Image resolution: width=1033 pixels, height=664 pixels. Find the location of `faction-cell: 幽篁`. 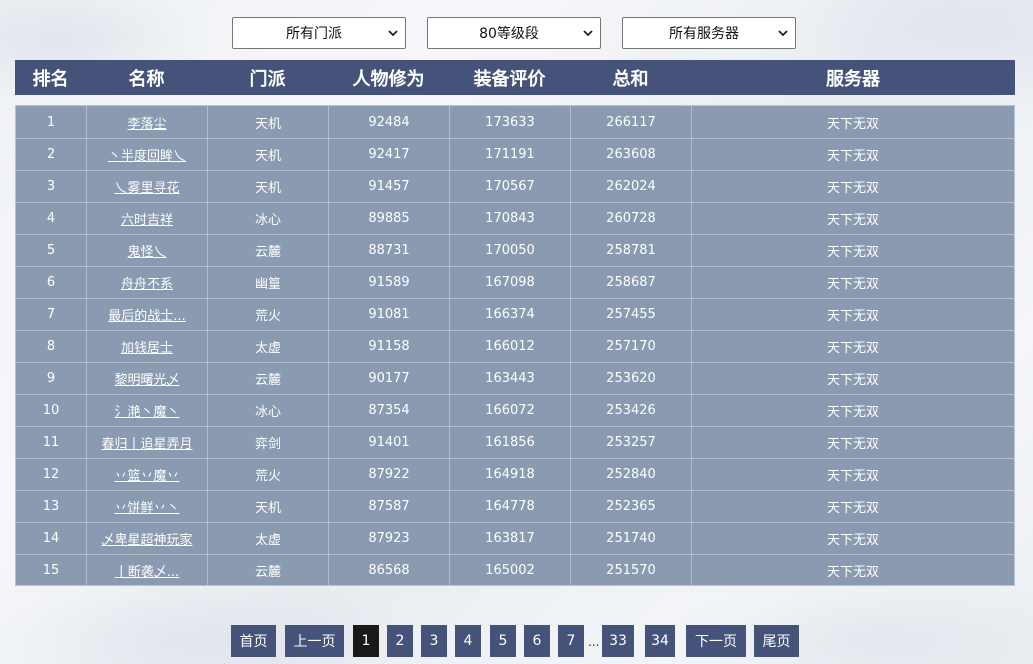

faction-cell: 幽篁 is located at coordinates (268, 282).